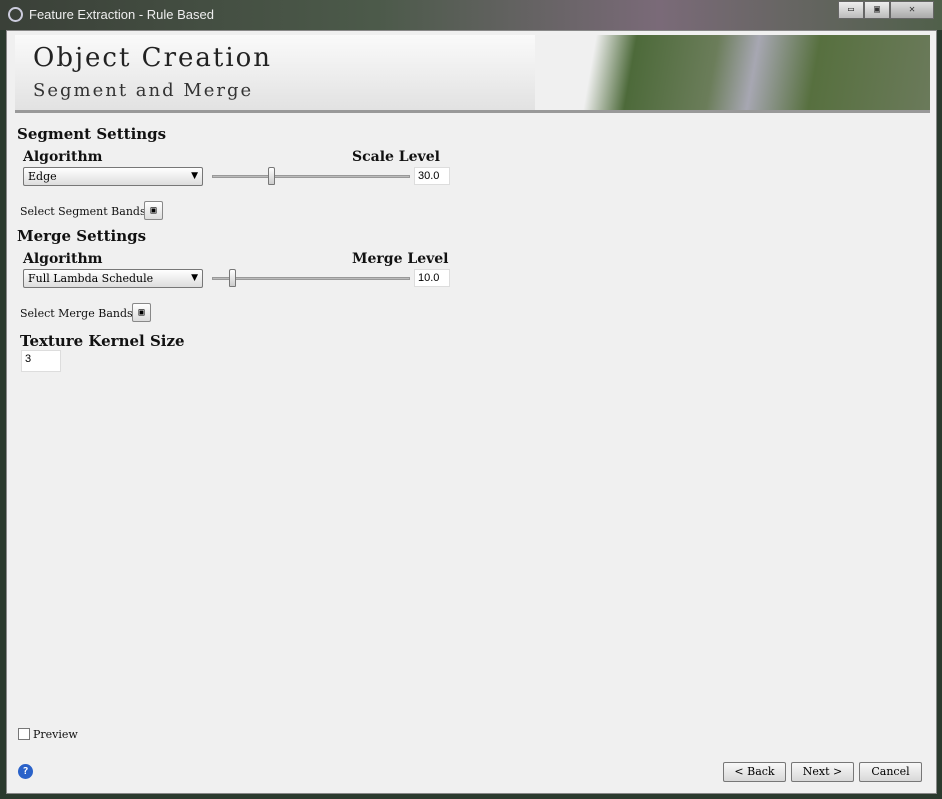 The height and width of the screenshot is (799, 942). I want to click on scale-level-slider, so click(311, 176).